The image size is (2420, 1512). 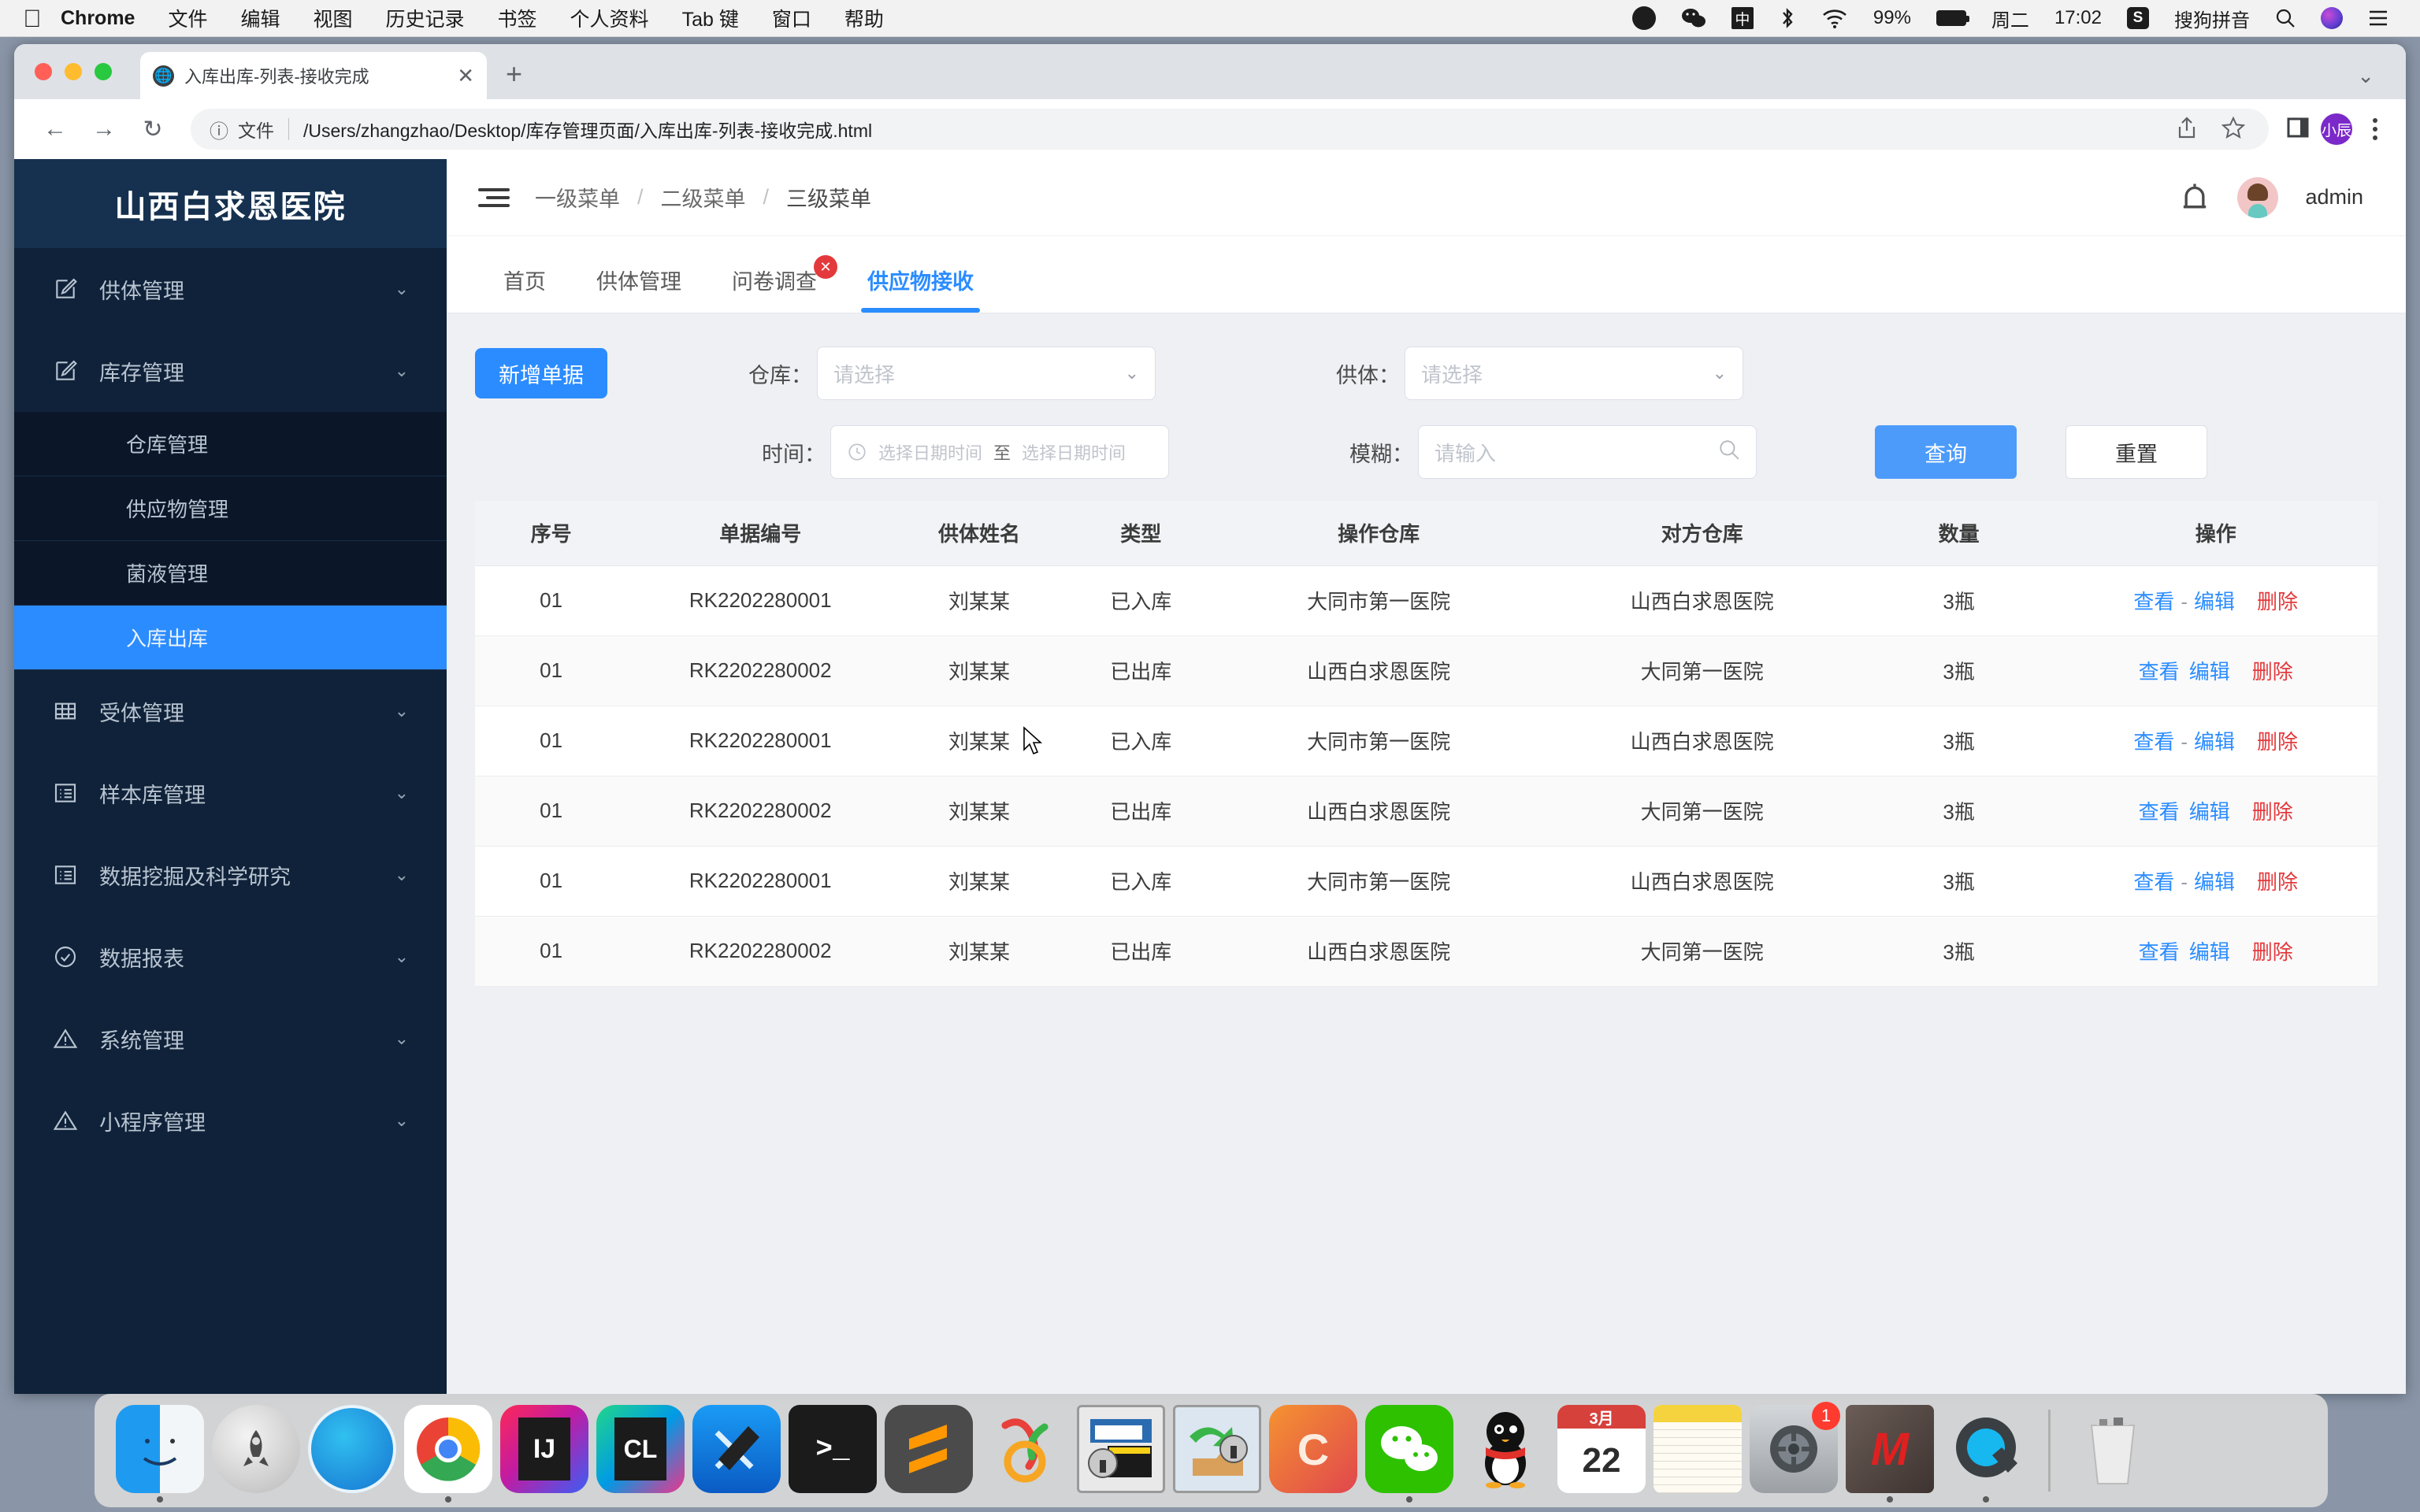 I want to click on sidebar-item-donor-management: 供体管理 ⌄, so click(x=230, y=289).